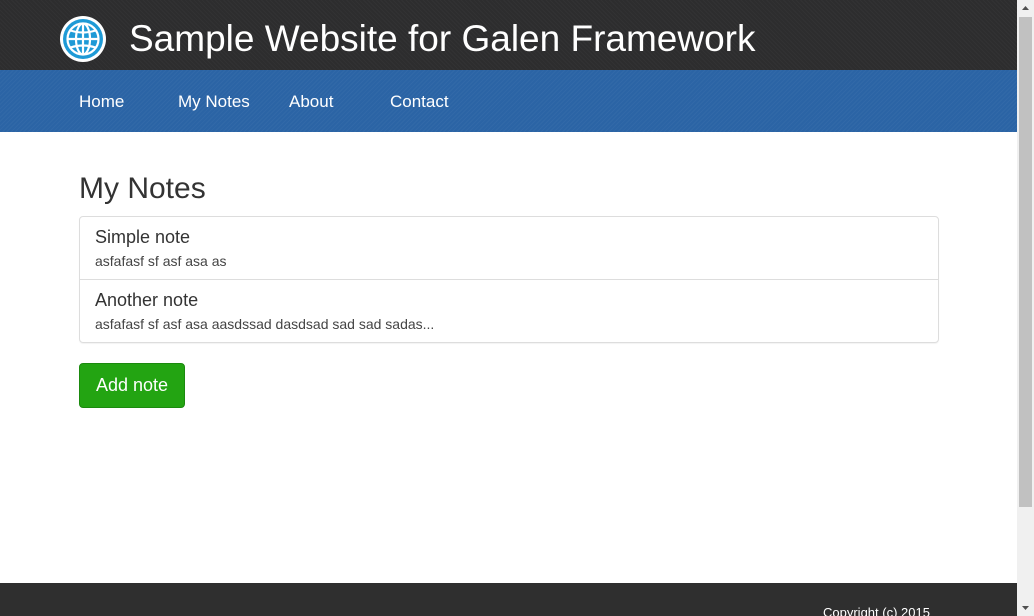  Describe the element at coordinates (132, 385) in the screenshot. I see `add-note-button: Add note` at that location.